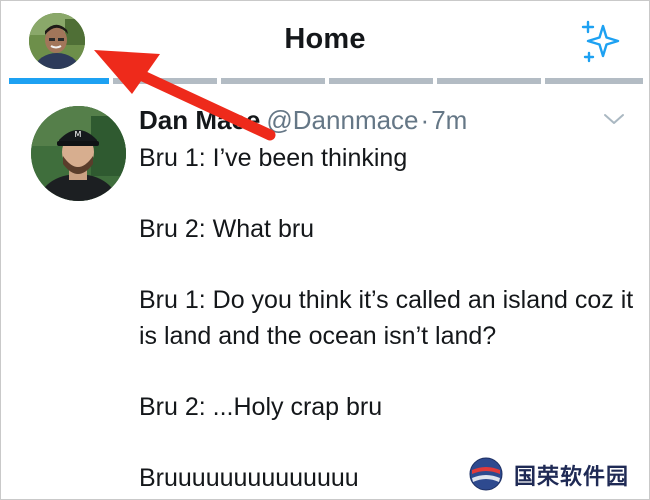 Image resolution: width=650 pixels, height=500 pixels. What do you see at coordinates (325, 39) in the screenshot?
I see `page-title: Home` at bounding box center [325, 39].